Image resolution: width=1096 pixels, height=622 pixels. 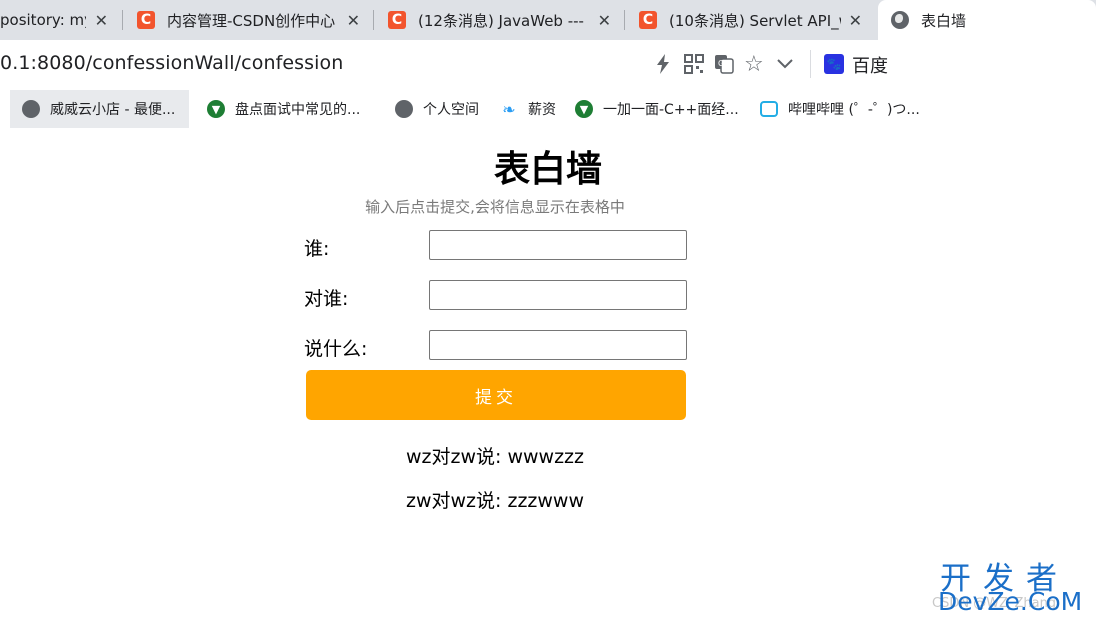 What do you see at coordinates (542, 110) in the screenshot?
I see `bookmark-label: 薪资` at bounding box center [542, 110].